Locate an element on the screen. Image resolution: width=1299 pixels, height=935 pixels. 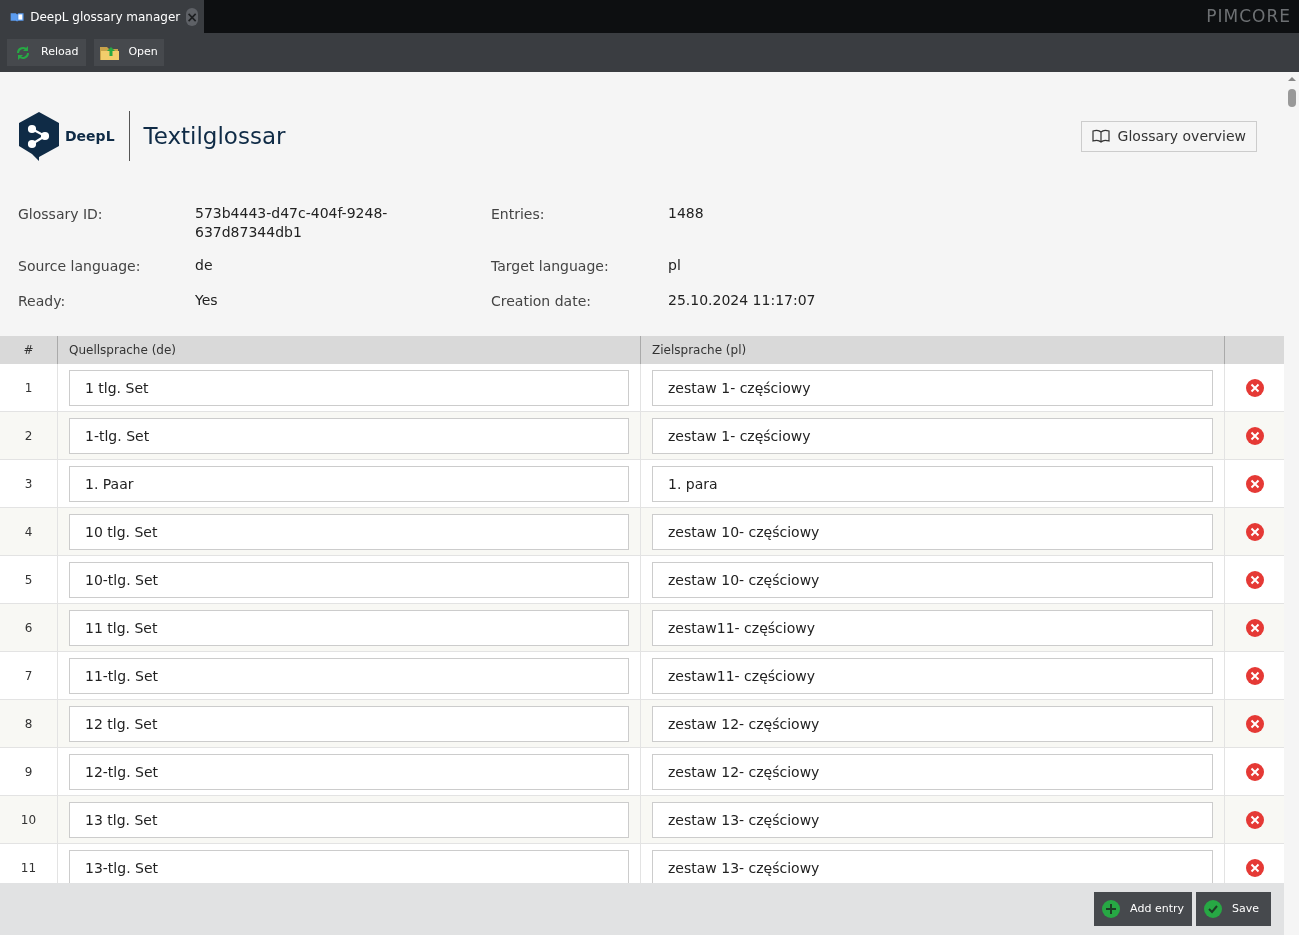
row-number: 9 is located at coordinates (29, 771).